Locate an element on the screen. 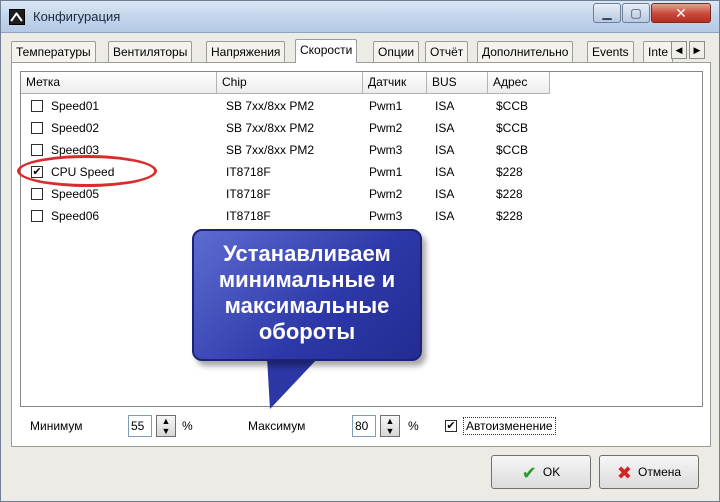 This screenshot has width=720, height=502. cpu-speed-highlight is located at coordinates (87, 171).